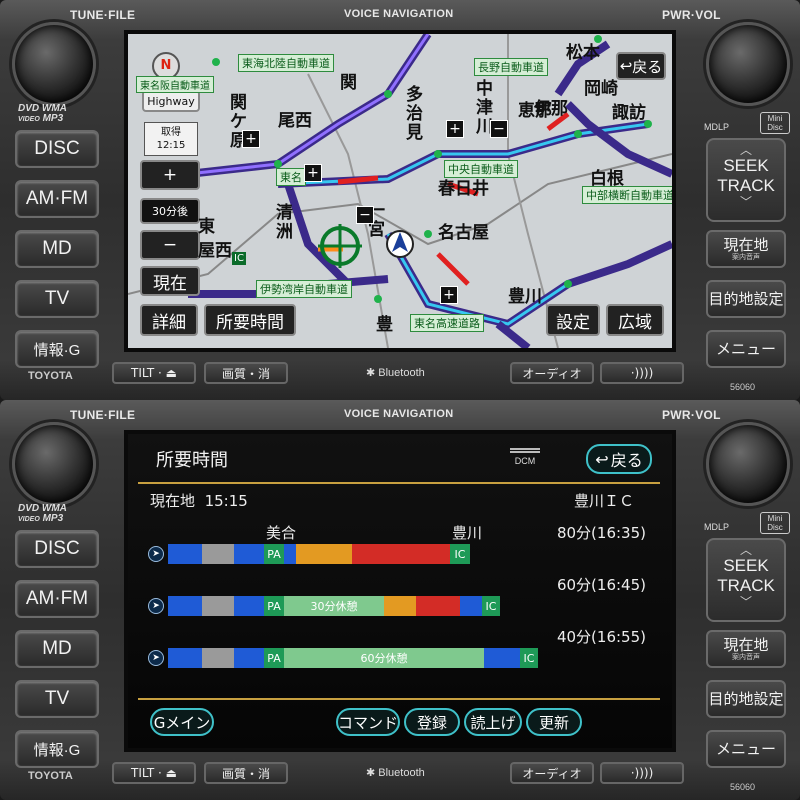  I want to click on detail-button: 詳細, so click(169, 320).